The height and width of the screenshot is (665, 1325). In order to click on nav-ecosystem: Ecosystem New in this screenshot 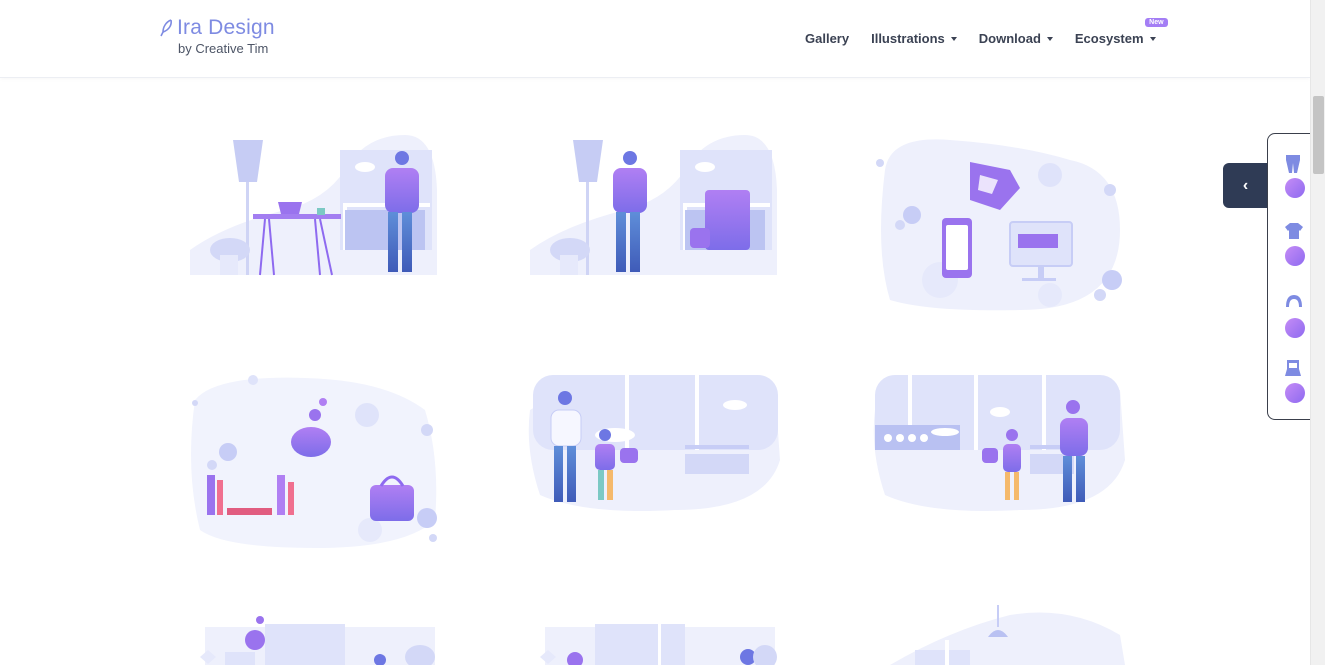, I will do `click(1121, 32)`.